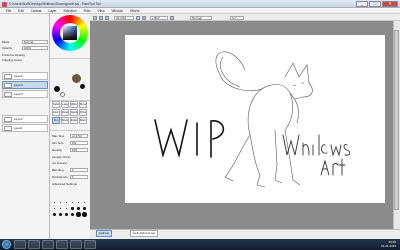 Image resolution: width=400 pixels, height=250 pixels. What do you see at coordinates (21, 10) in the screenshot?
I see `menu-edit: Edit` at bounding box center [21, 10].